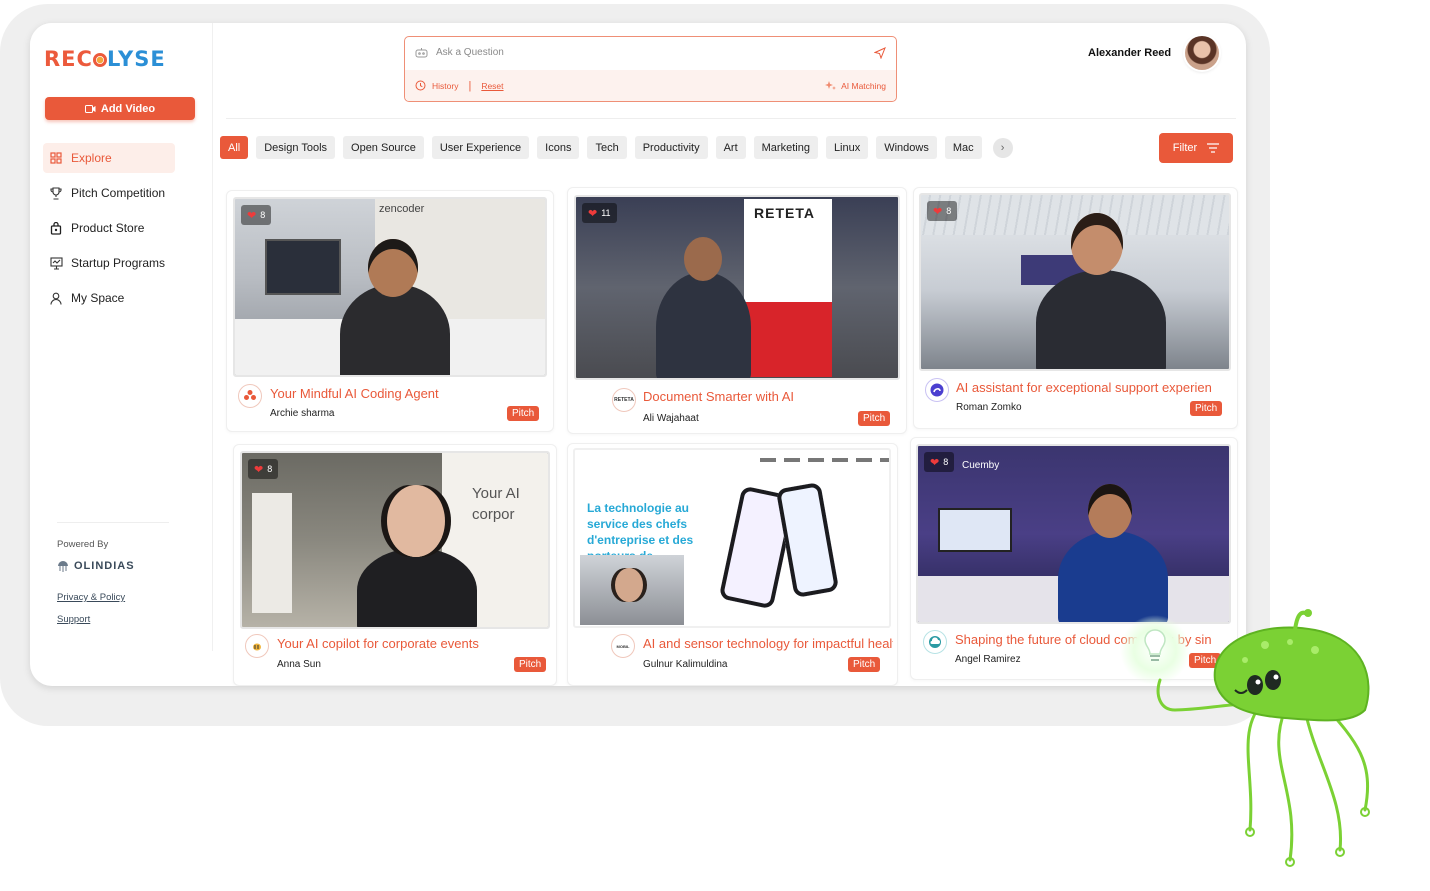  What do you see at coordinates (409, 643) in the screenshot?
I see `card-title: Your AI copilot for corporate events` at bounding box center [409, 643].